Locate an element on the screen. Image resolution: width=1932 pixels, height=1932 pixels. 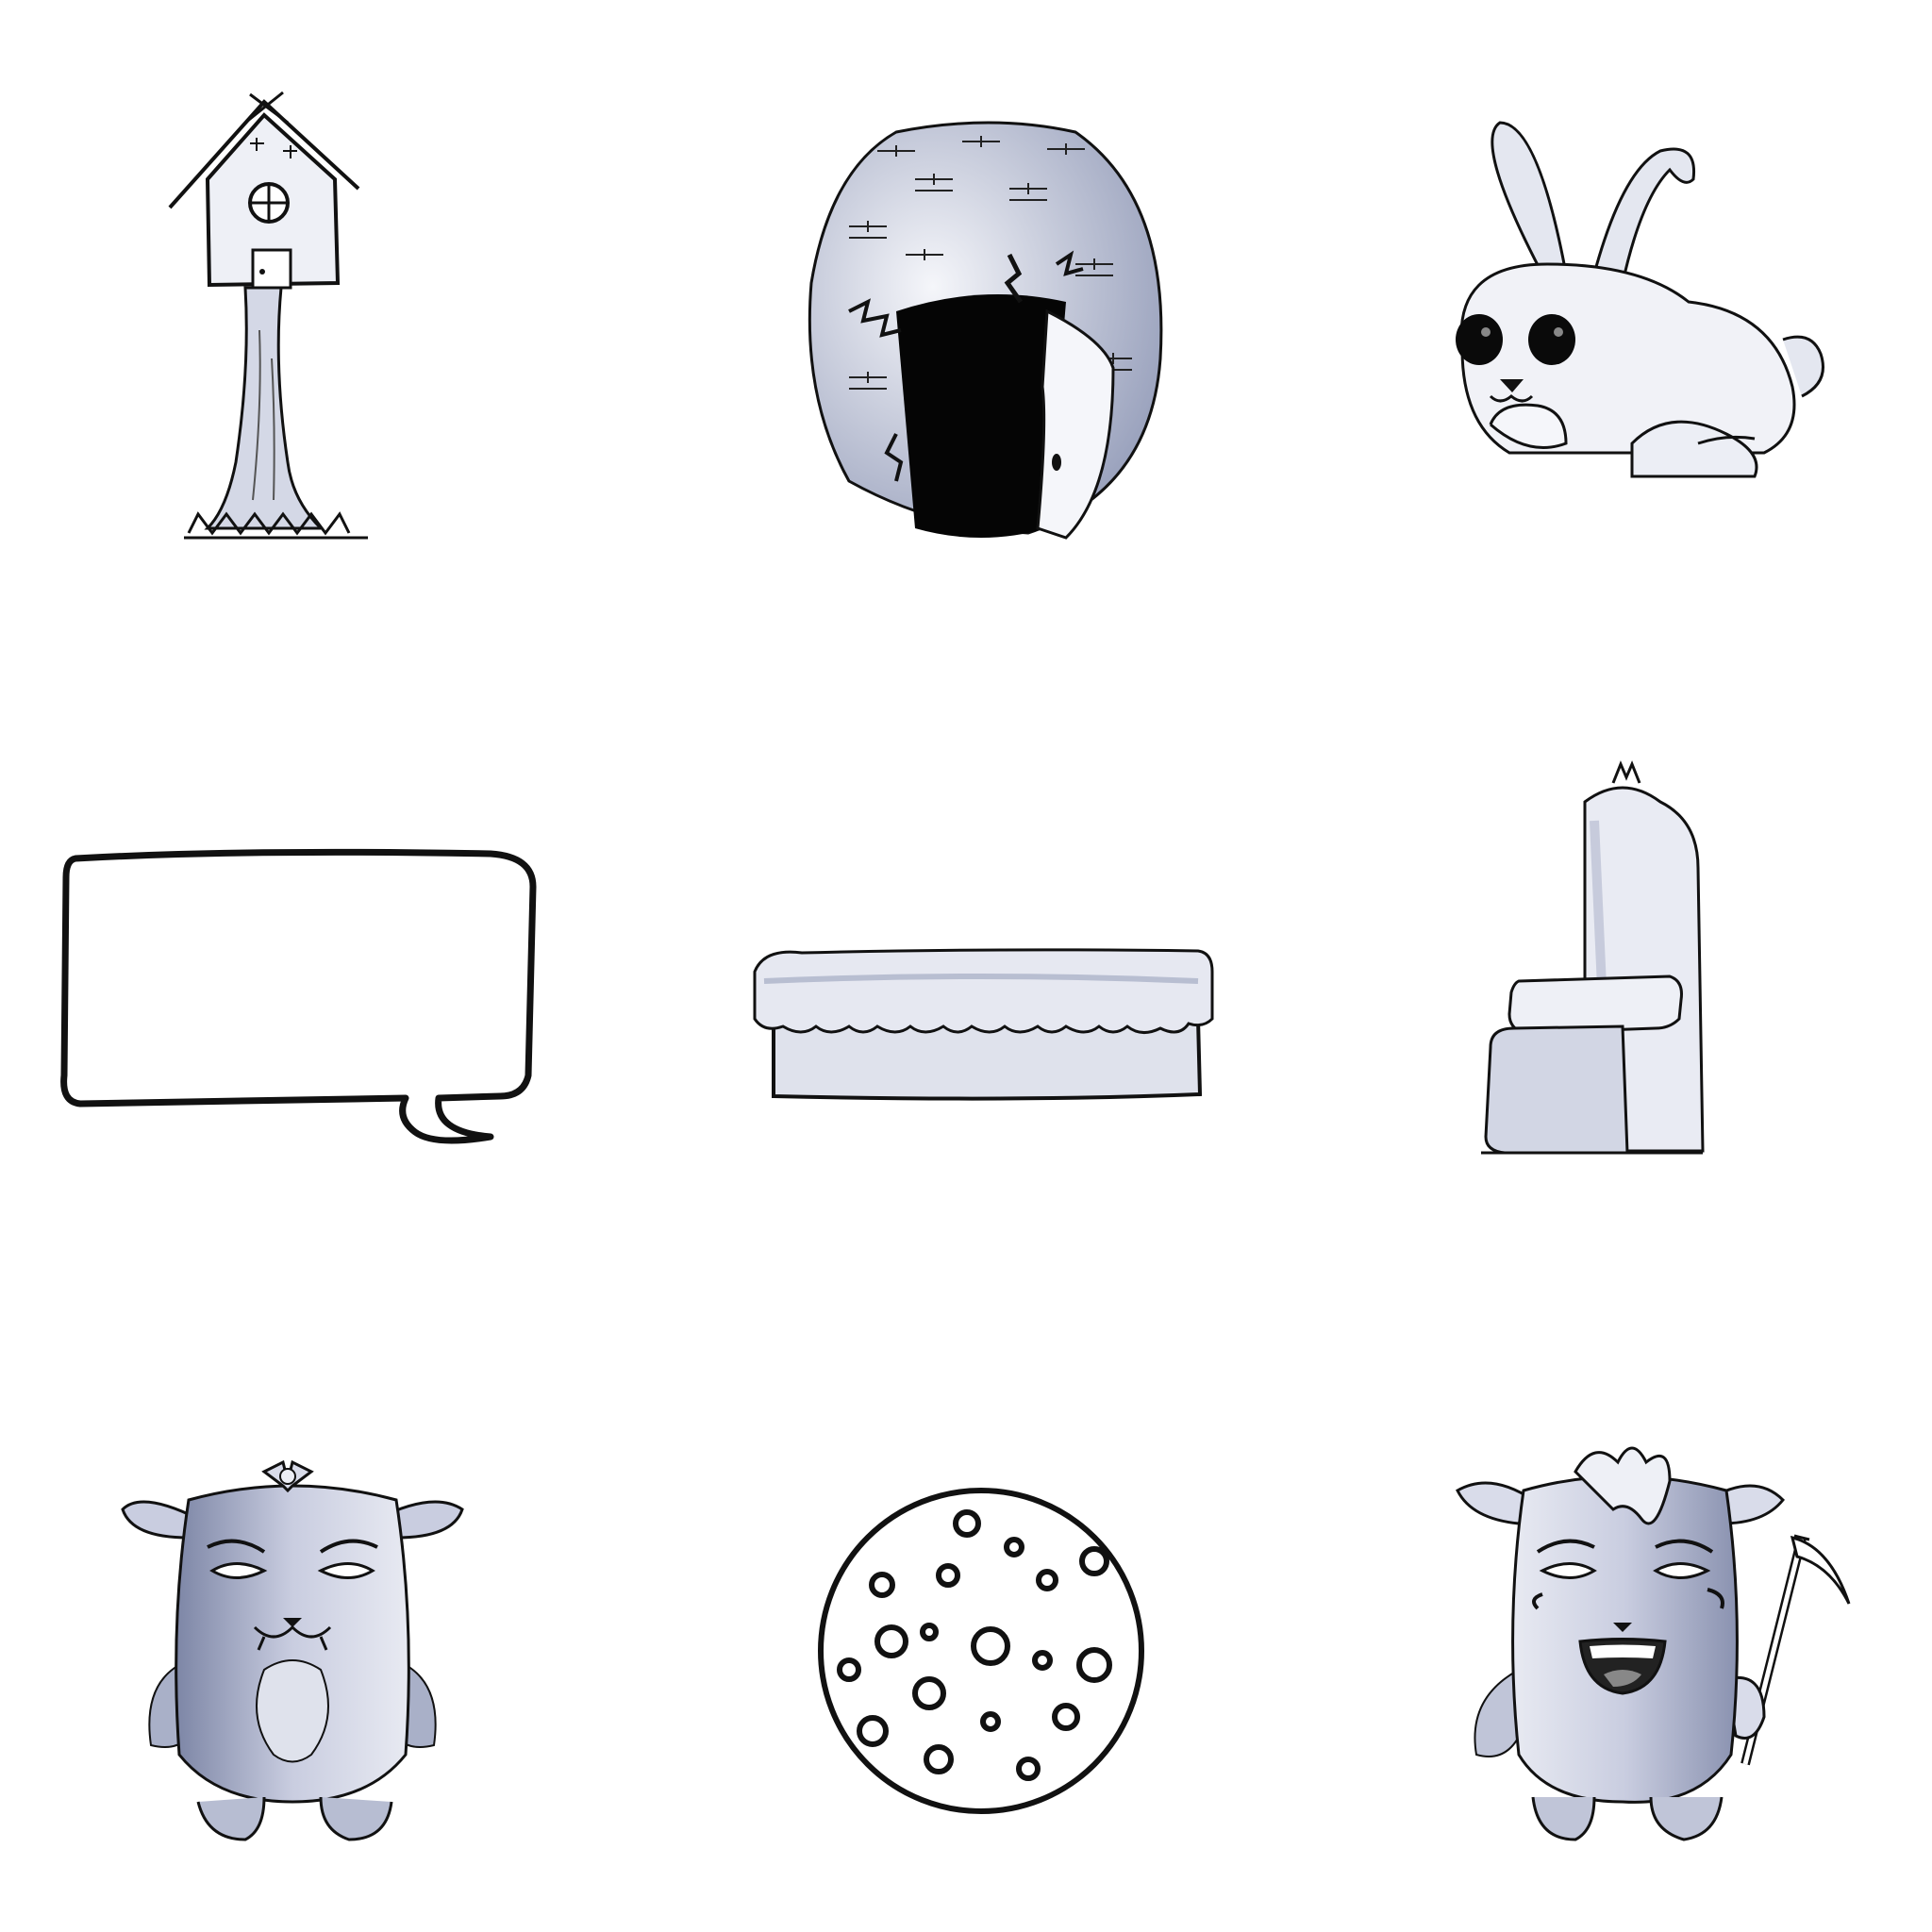
cookie-icon is located at coordinates (981, 1651).